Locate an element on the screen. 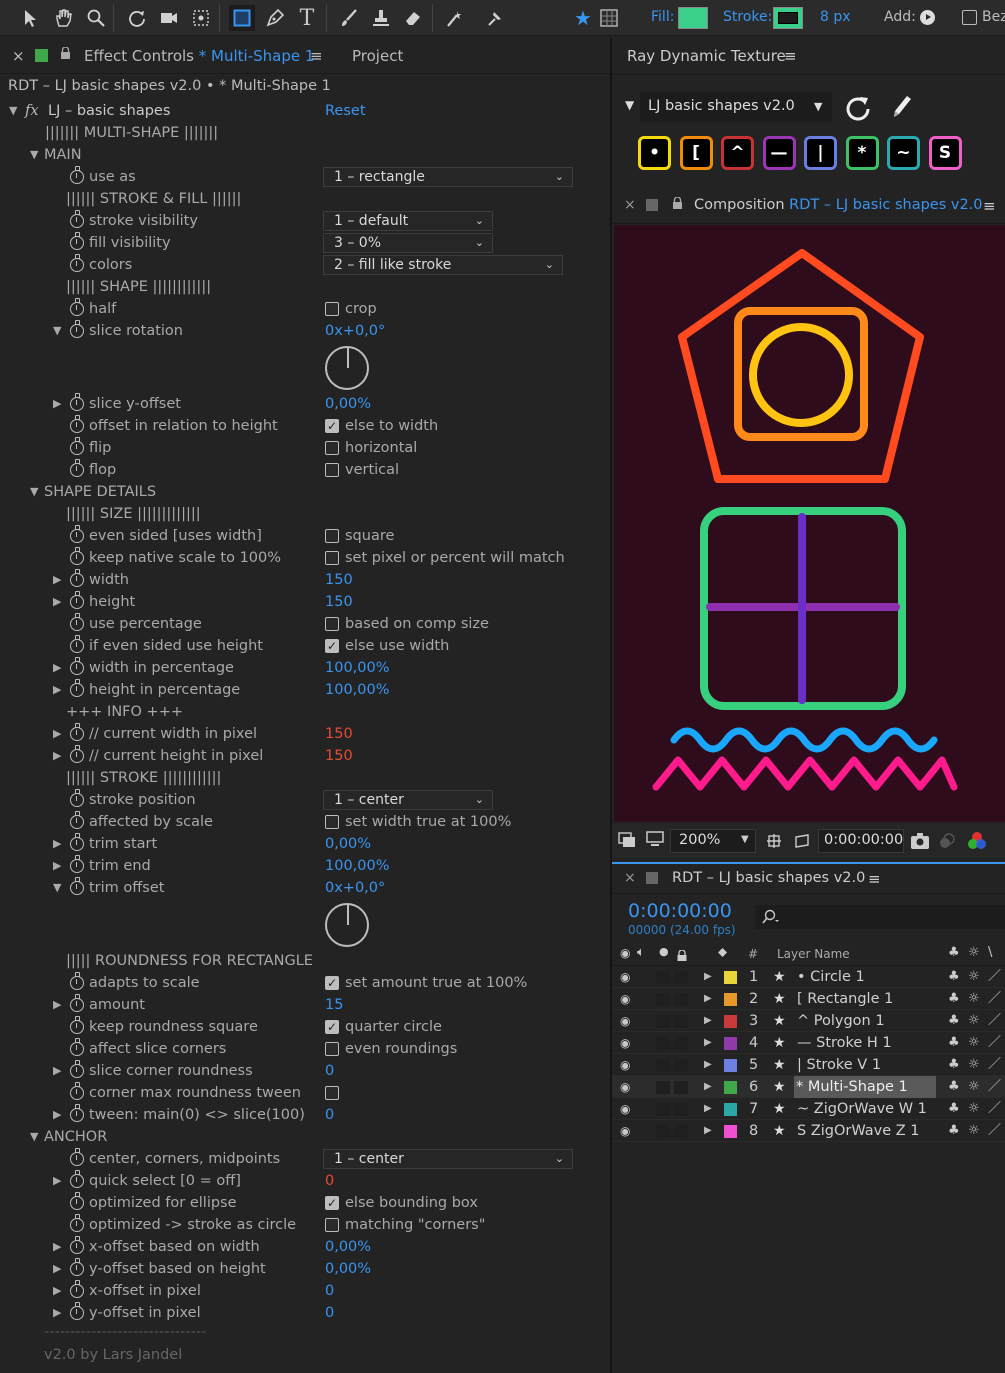 Image resolution: width=1005 pixels, height=1373 pixels. current-time-field: 0:00:00:00 is located at coordinates (861, 841).